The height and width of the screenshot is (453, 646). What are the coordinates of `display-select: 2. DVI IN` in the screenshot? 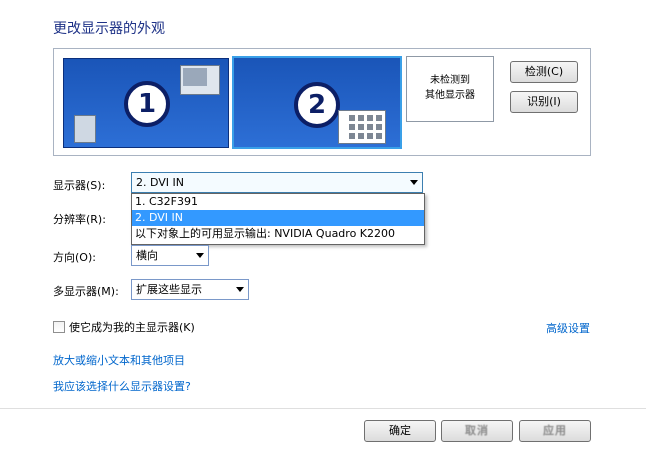 It's located at (277, 182).